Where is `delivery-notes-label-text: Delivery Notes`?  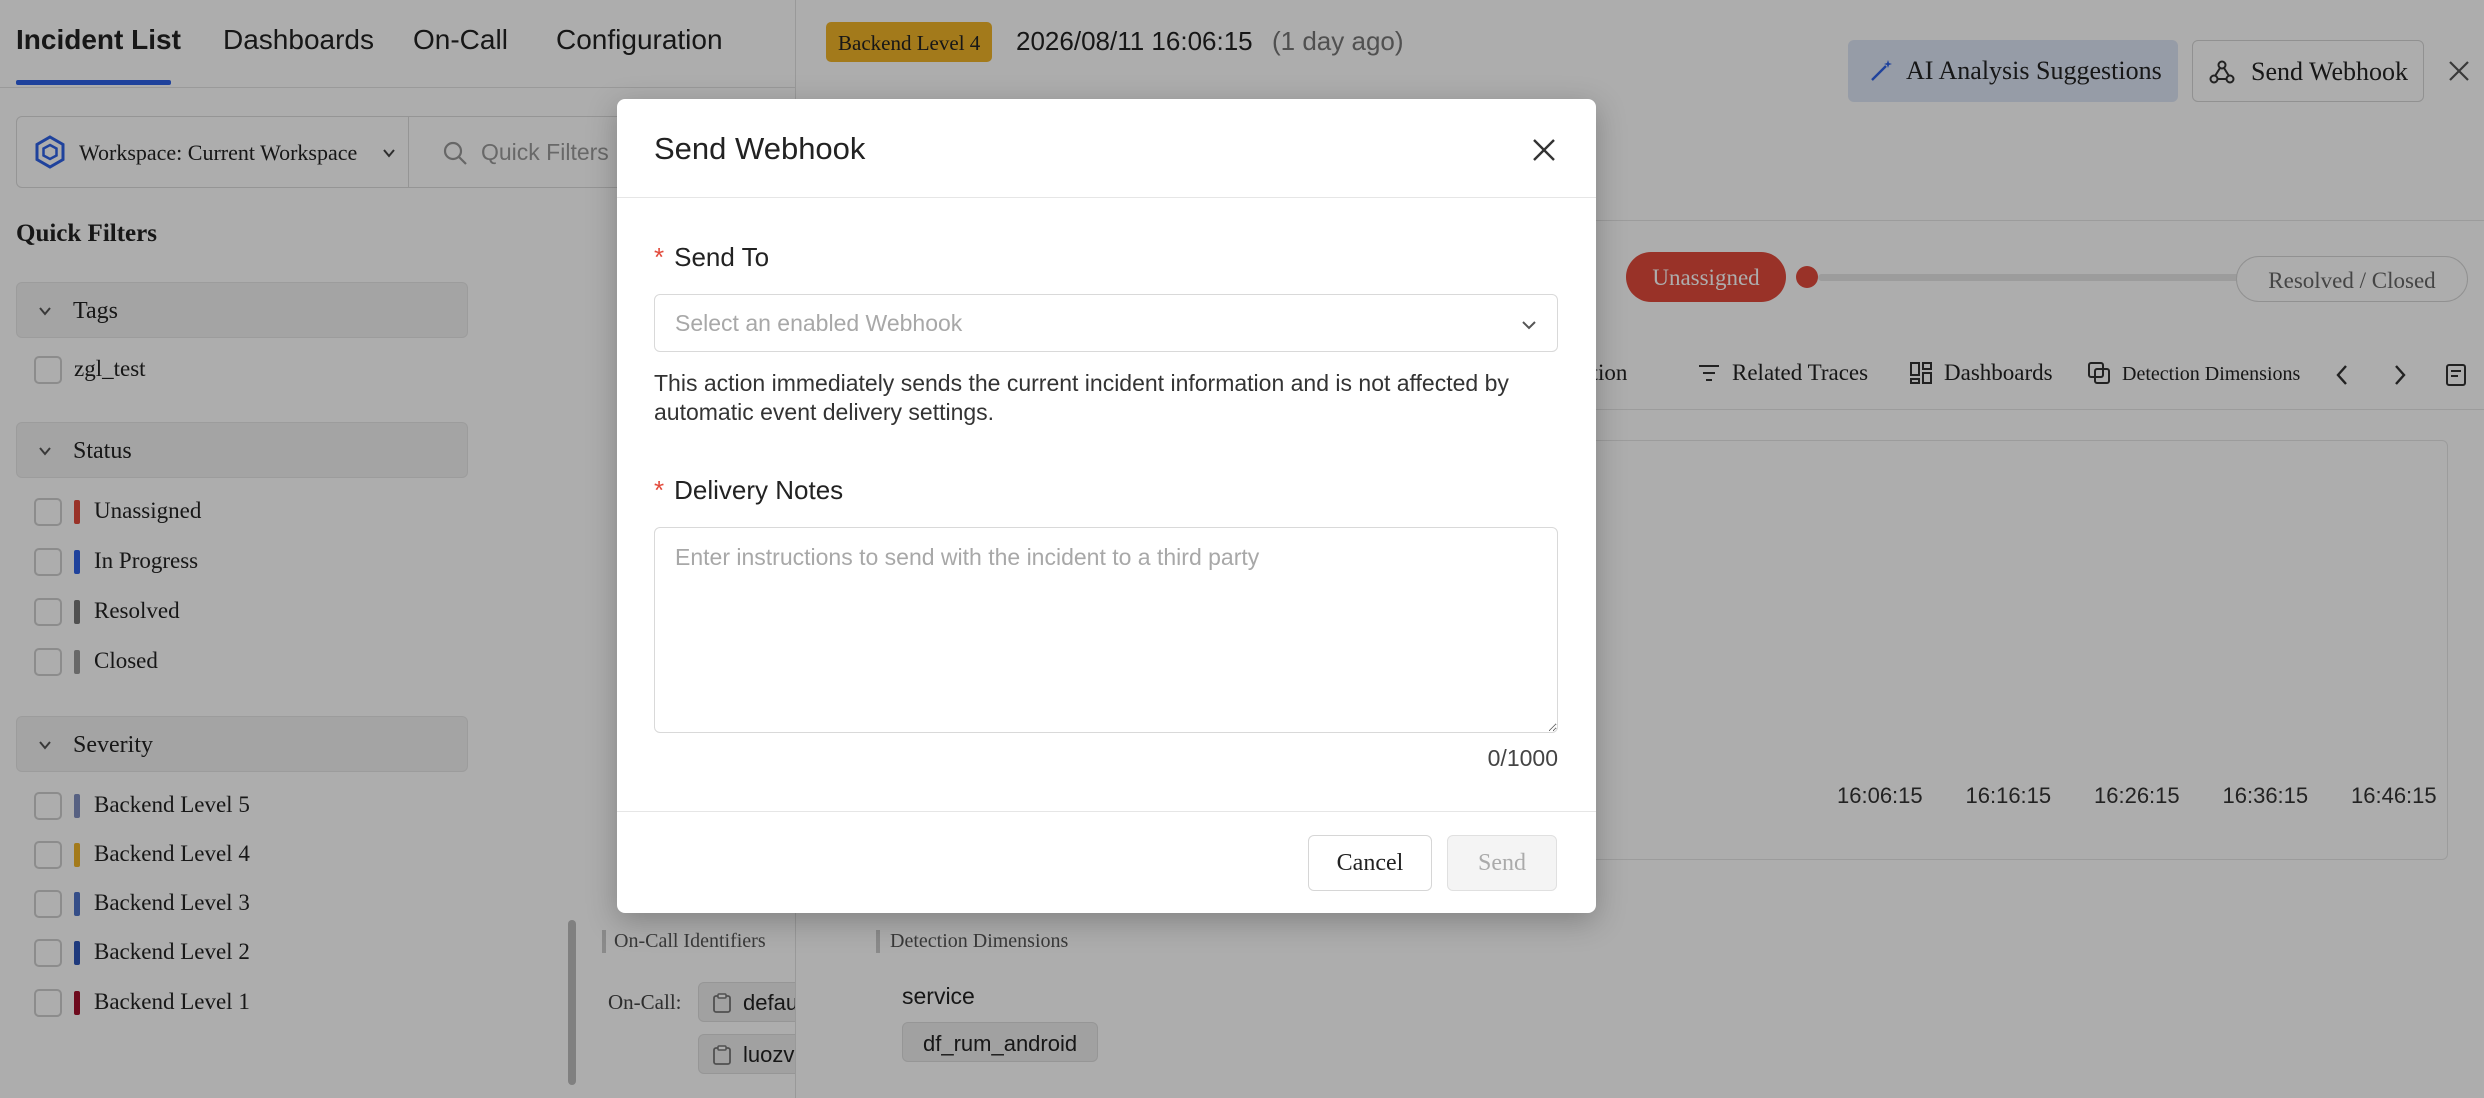 delivery-notes-label-text: Delivery Notes is located at coordinates (759, 490).